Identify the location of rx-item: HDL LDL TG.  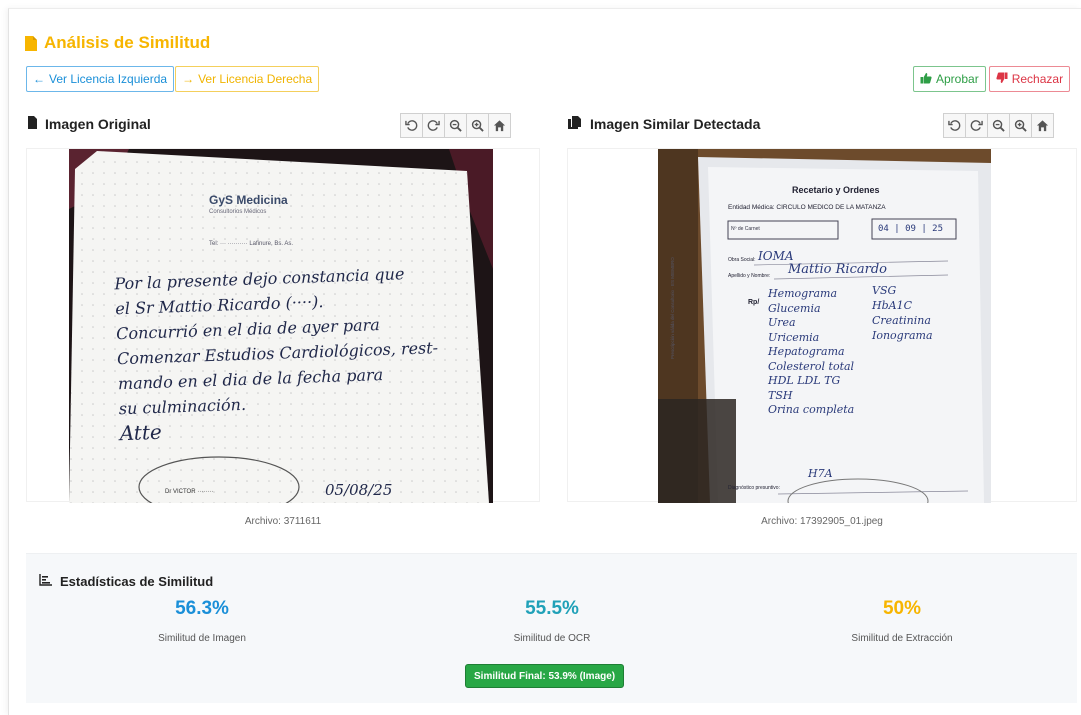
(804, 380).